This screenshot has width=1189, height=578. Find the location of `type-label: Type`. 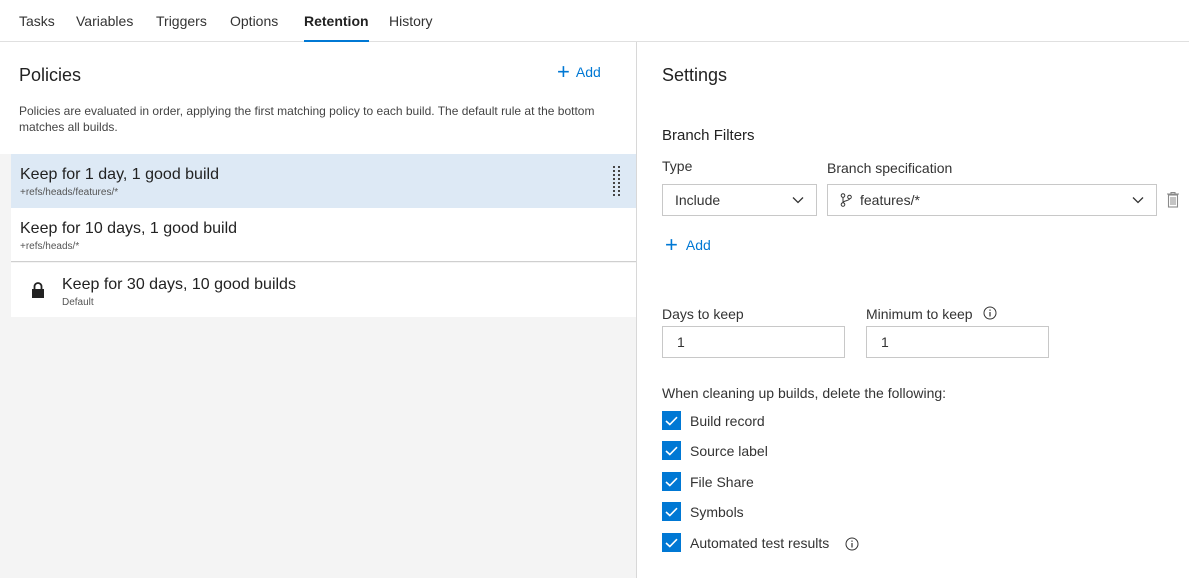

type-label: Type is located at coordinates (677, 166).